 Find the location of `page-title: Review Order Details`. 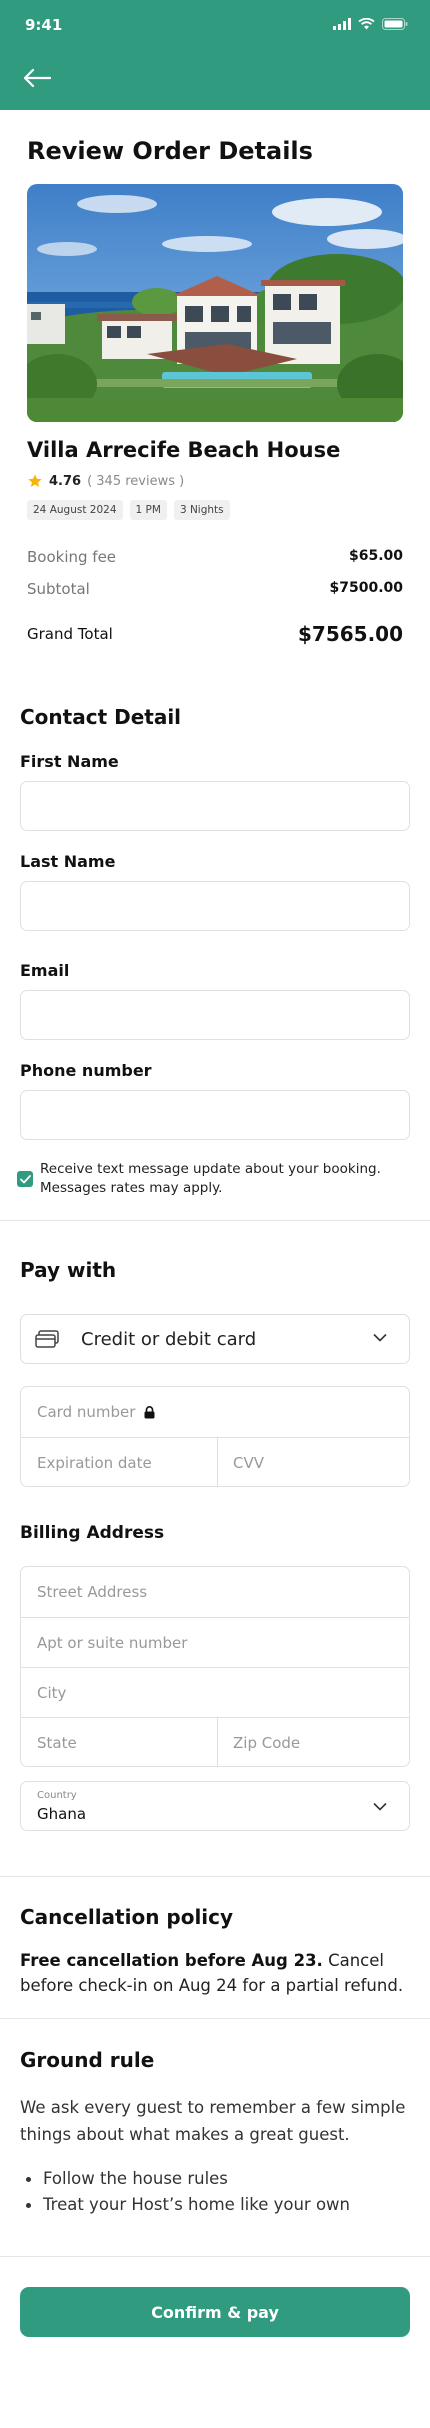

page-title: Review Order Details is located at coordinates (170, 151).